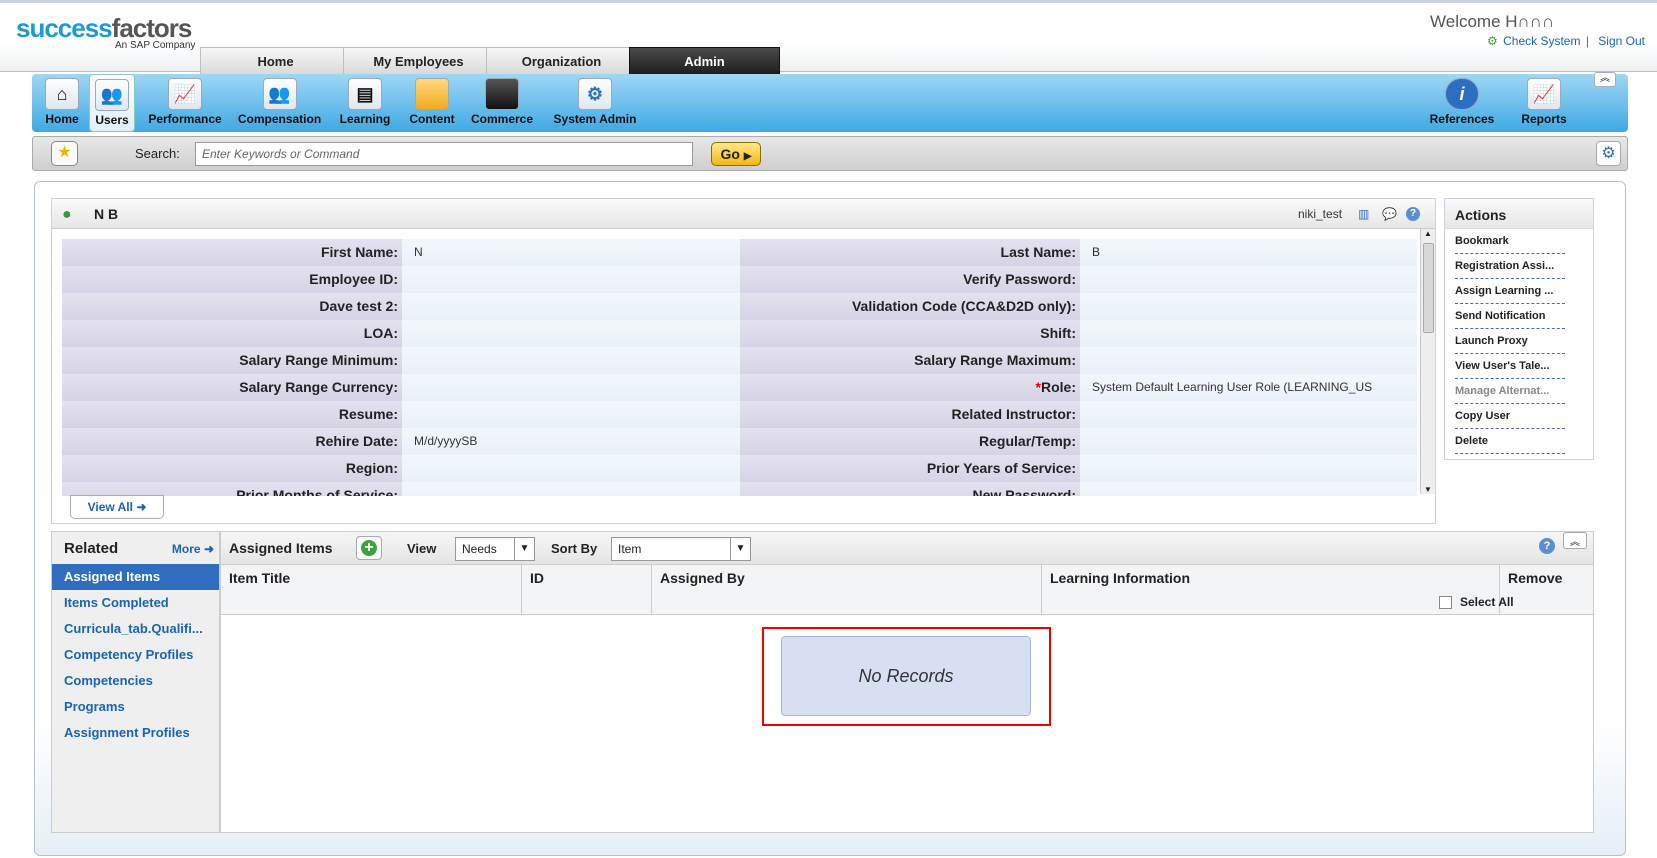  Describe the element at coordinates (135, 707) in the screenshot. I see `related-item: Programs` at that location.